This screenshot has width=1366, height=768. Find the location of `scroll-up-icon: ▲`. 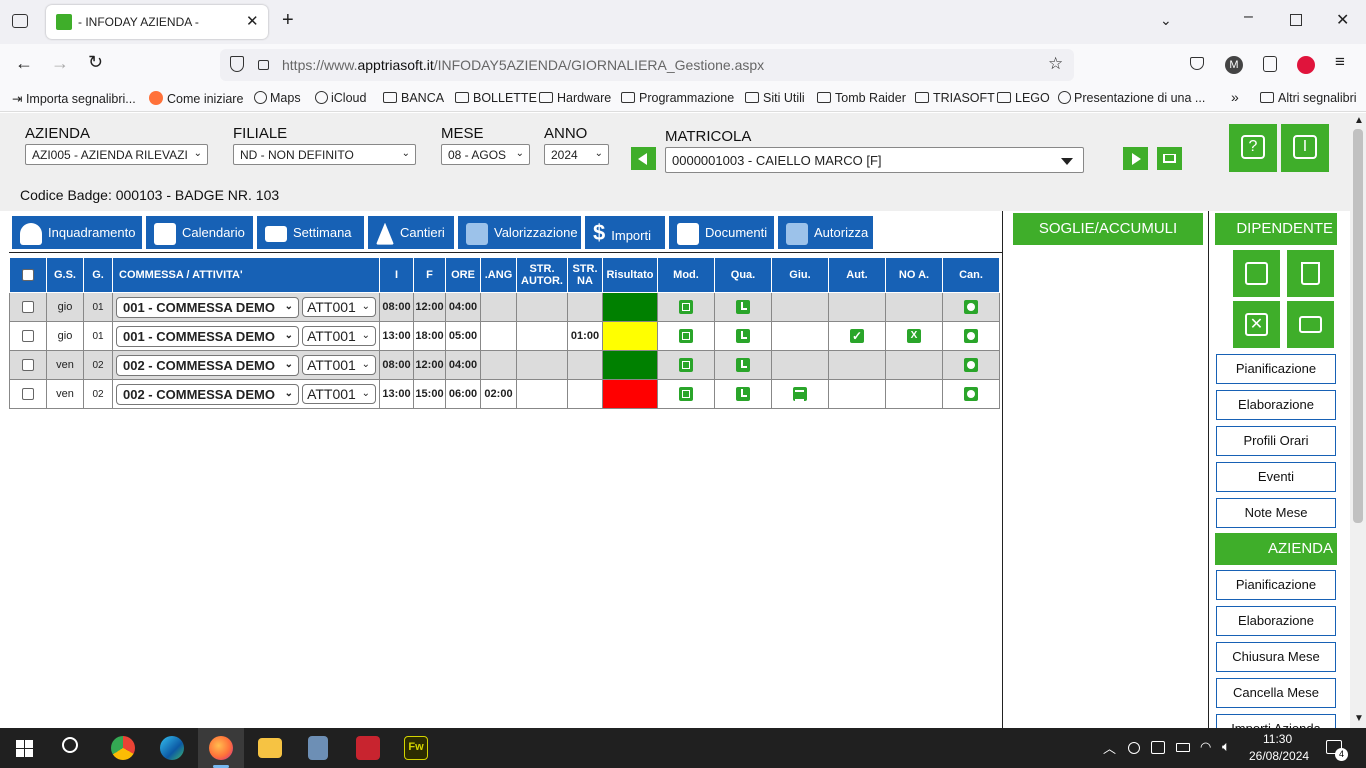

scroll-up-icon: ▲ is located at coordinates (1359, 120).